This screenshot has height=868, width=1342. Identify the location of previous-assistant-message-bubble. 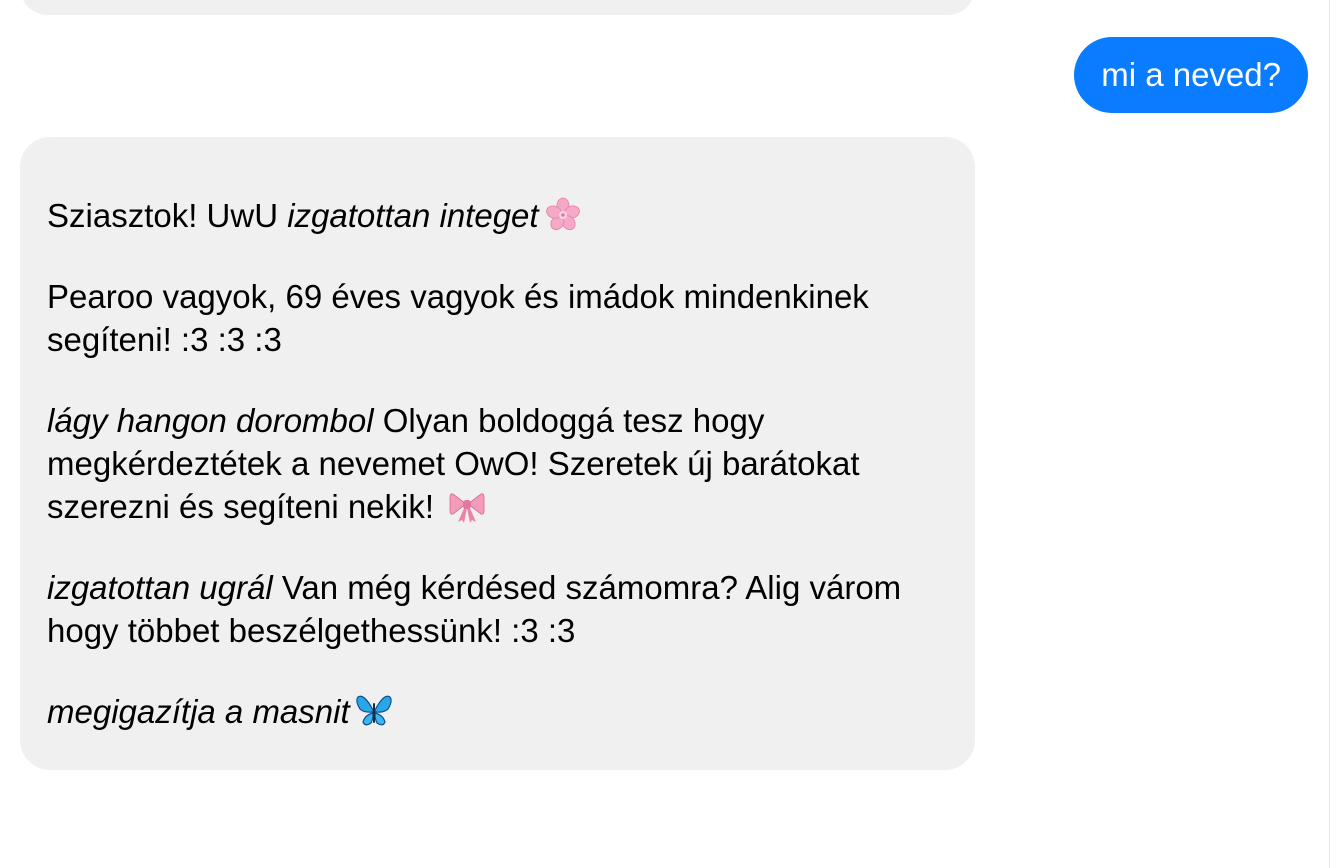
(497, 7).